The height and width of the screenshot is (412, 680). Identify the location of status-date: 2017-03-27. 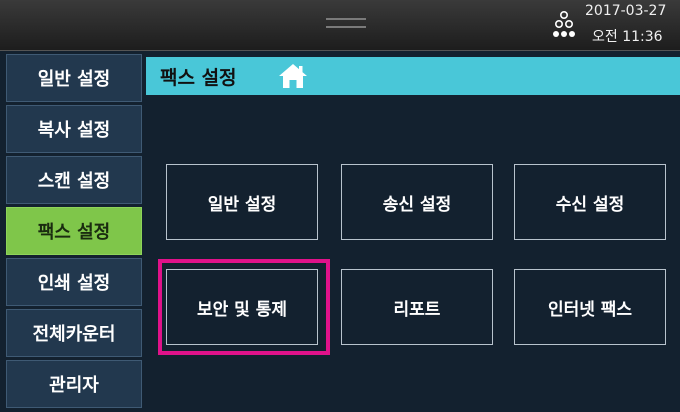
(626, 11).